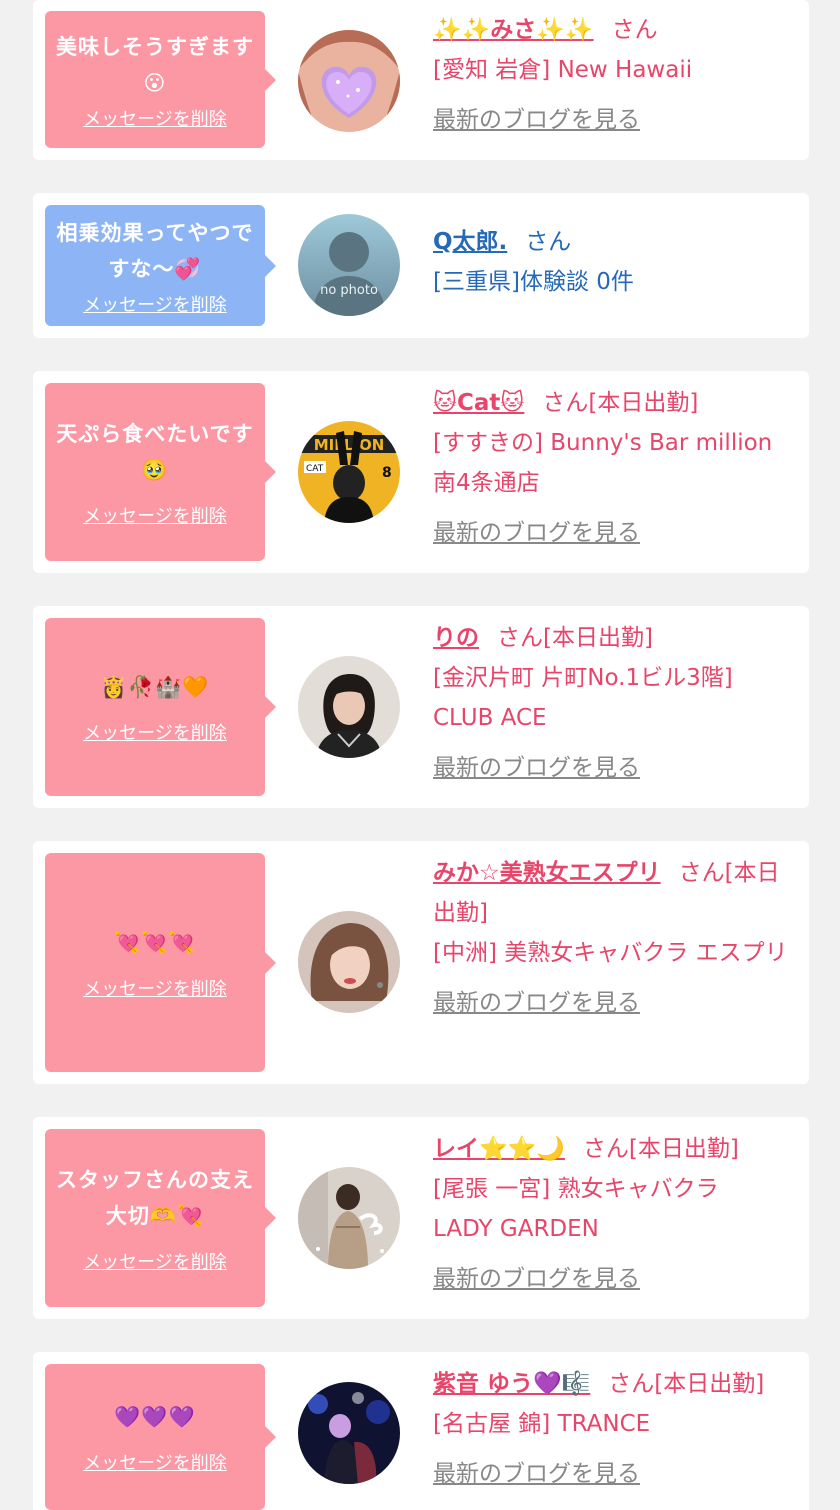 The image size is (840, 1510). Describe the element at coordinates (470, 242) in the screenshot. I see `user-name-link: Q太郎.` at that location.